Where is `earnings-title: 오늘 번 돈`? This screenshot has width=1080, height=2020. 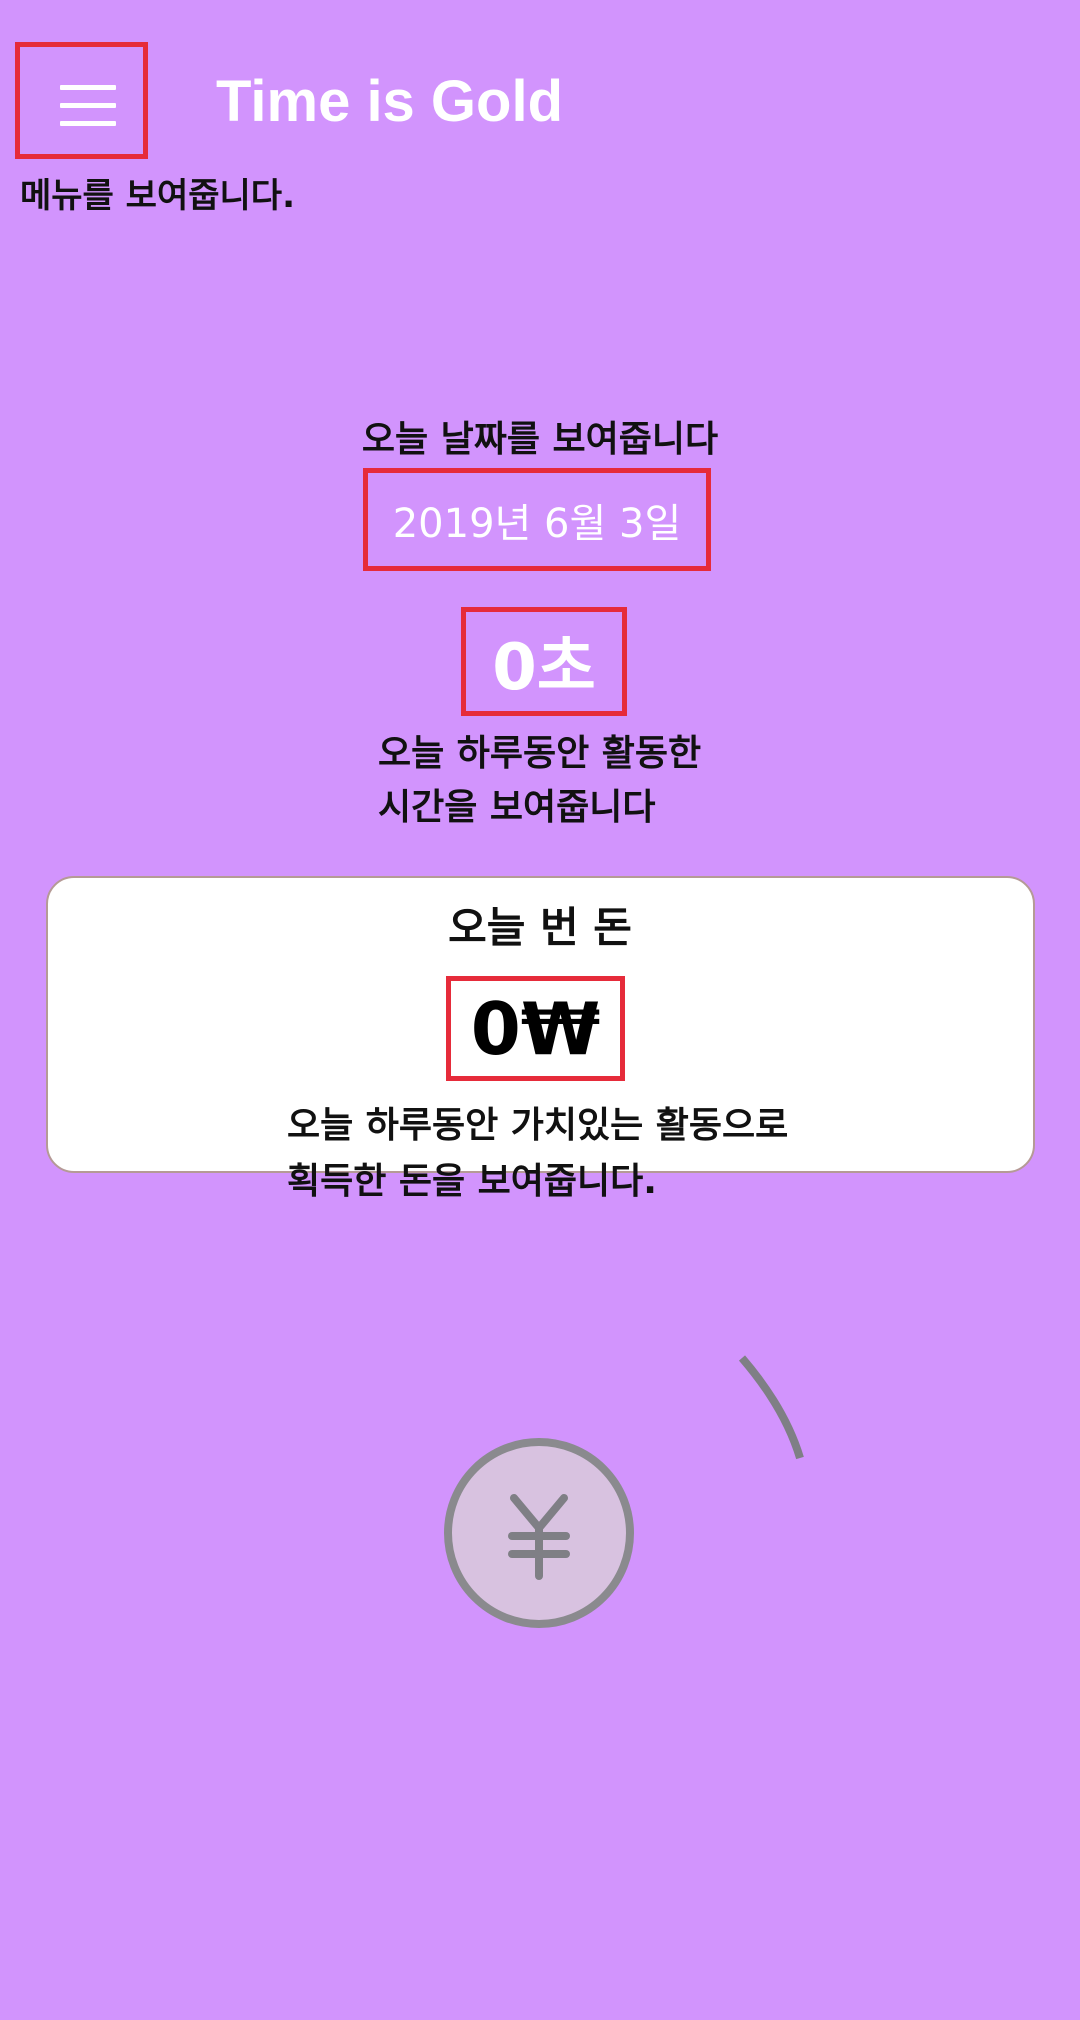
earnings-title: 오늘 번 돈 is located at coordinates (540, 927).